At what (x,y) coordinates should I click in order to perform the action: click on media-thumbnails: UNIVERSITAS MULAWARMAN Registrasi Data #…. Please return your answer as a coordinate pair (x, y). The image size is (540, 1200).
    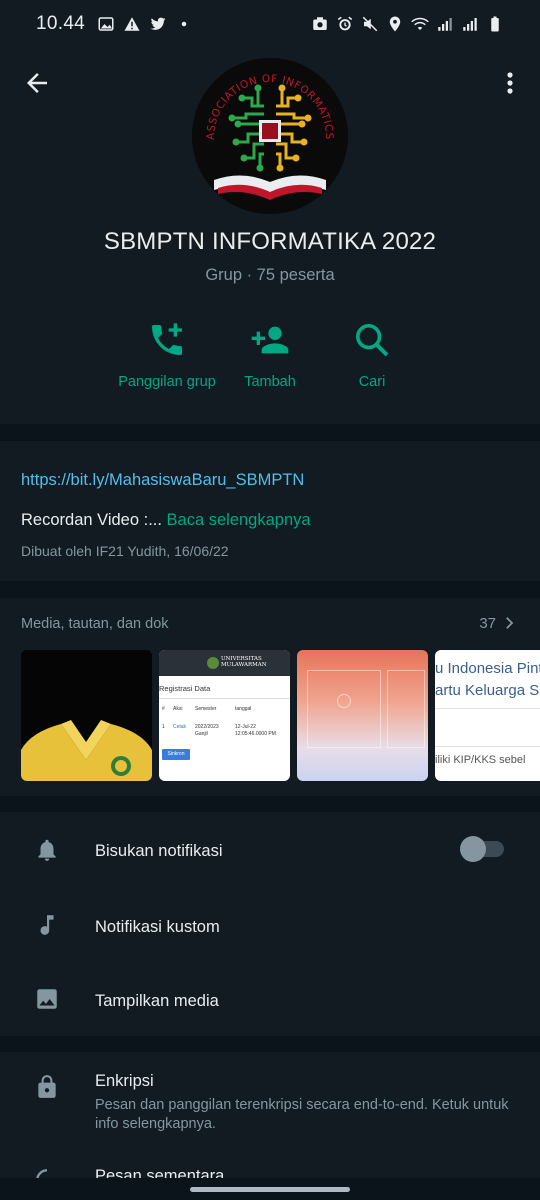
    Looking at the image, I should click on (280, 716).